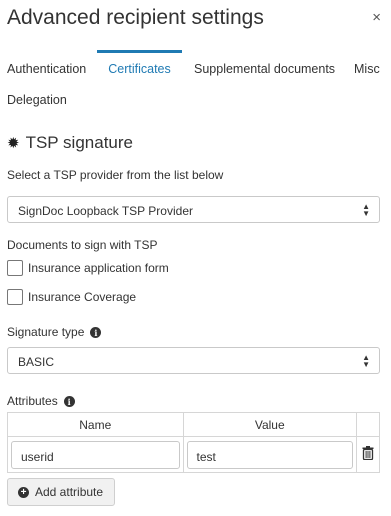 The image size is (391, 516). Describe the element at coordinates (36, 362) in the screenshot. I see `signature-type-value: BASIC` at that location.